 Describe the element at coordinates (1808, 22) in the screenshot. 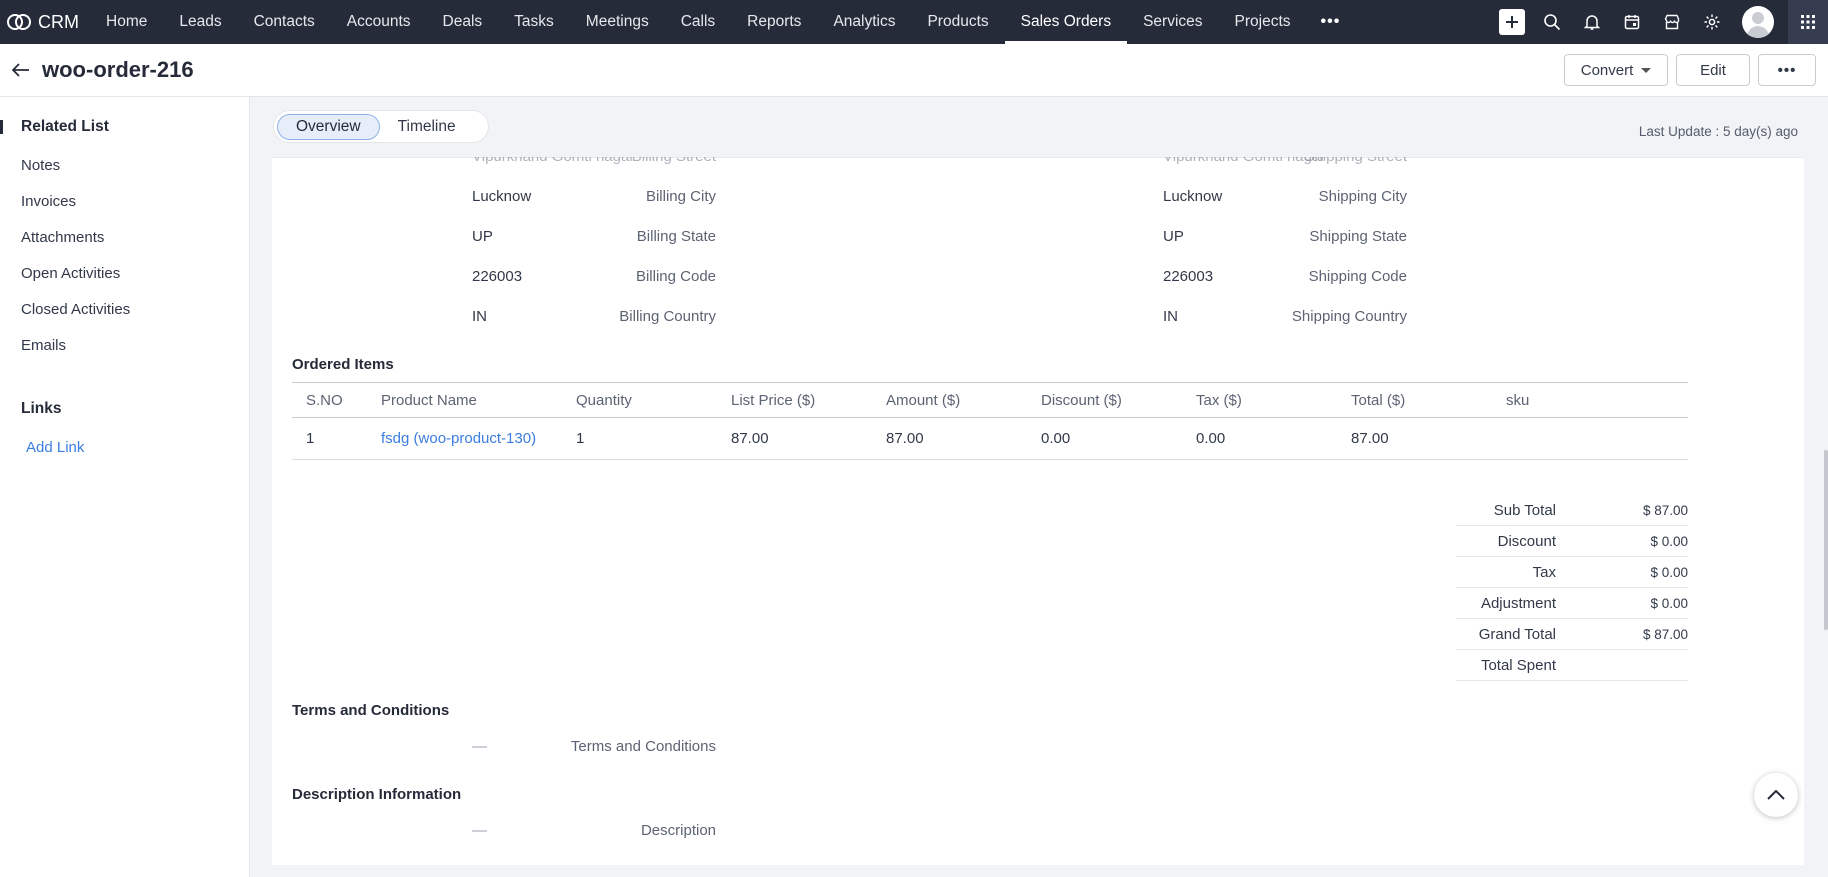

I see `app-grid-icon` at that location.